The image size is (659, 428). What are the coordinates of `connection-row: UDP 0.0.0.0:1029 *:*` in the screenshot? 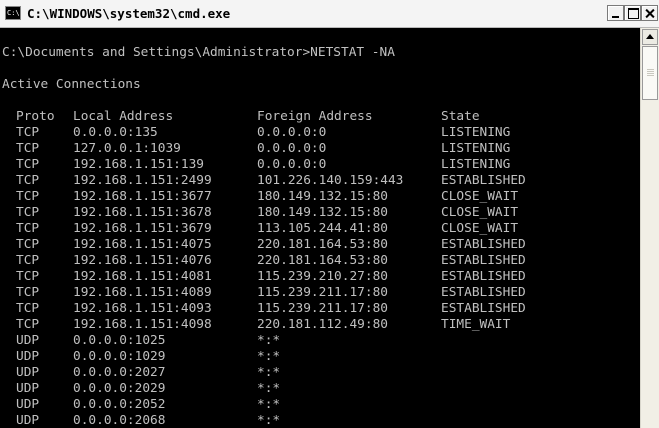 It's located at (312, 357).